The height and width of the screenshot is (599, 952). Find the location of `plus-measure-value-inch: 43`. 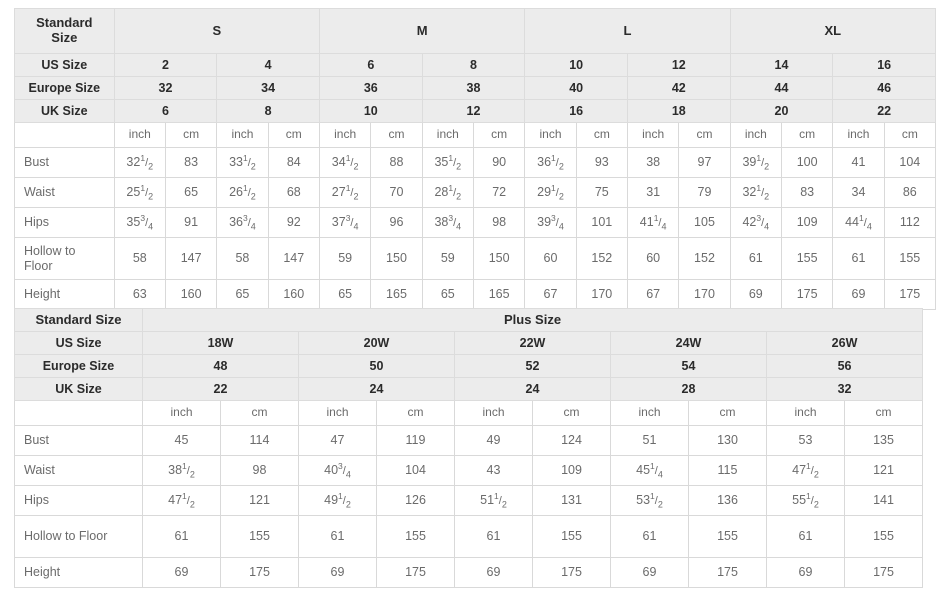

plus-measure-value-inch: 43 is located at coordinates (493, 470).